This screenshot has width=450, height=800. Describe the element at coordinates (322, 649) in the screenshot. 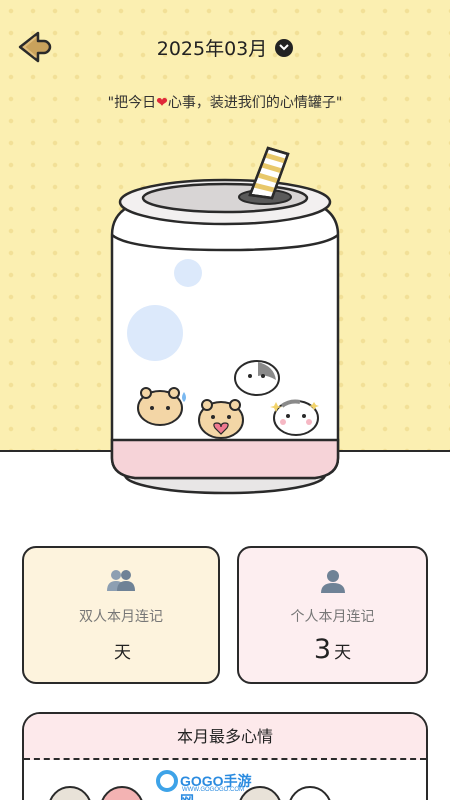

I see `personal-streak-value: 3` at that location.